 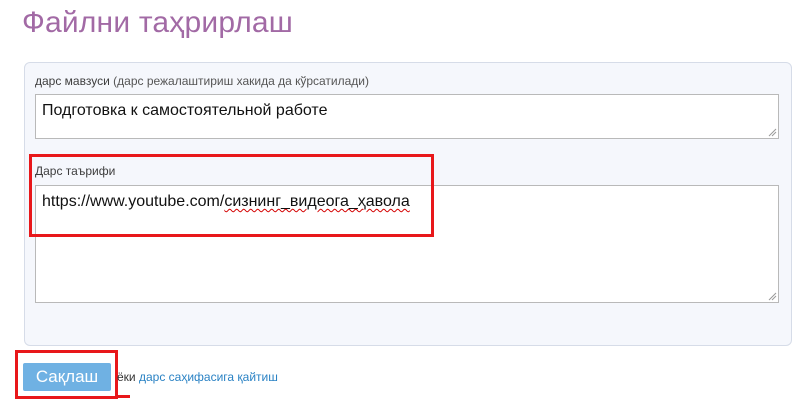 I want to click on page-title: Файлни таҳрирлаш, so click(x=158, y=22).